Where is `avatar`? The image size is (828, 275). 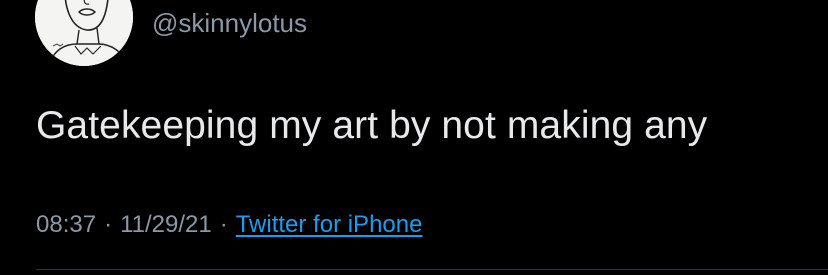
avatar is located at coordinates (84, 33).